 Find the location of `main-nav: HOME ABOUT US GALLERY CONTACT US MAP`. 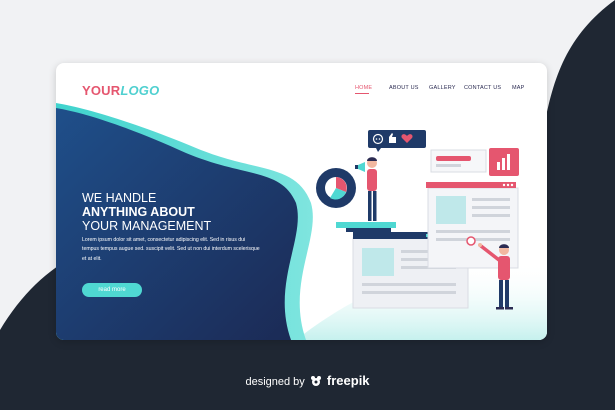

main-nav: HOME ABOUT US GALLERY CONTACT US MAP is located at coordinates (301, 92).